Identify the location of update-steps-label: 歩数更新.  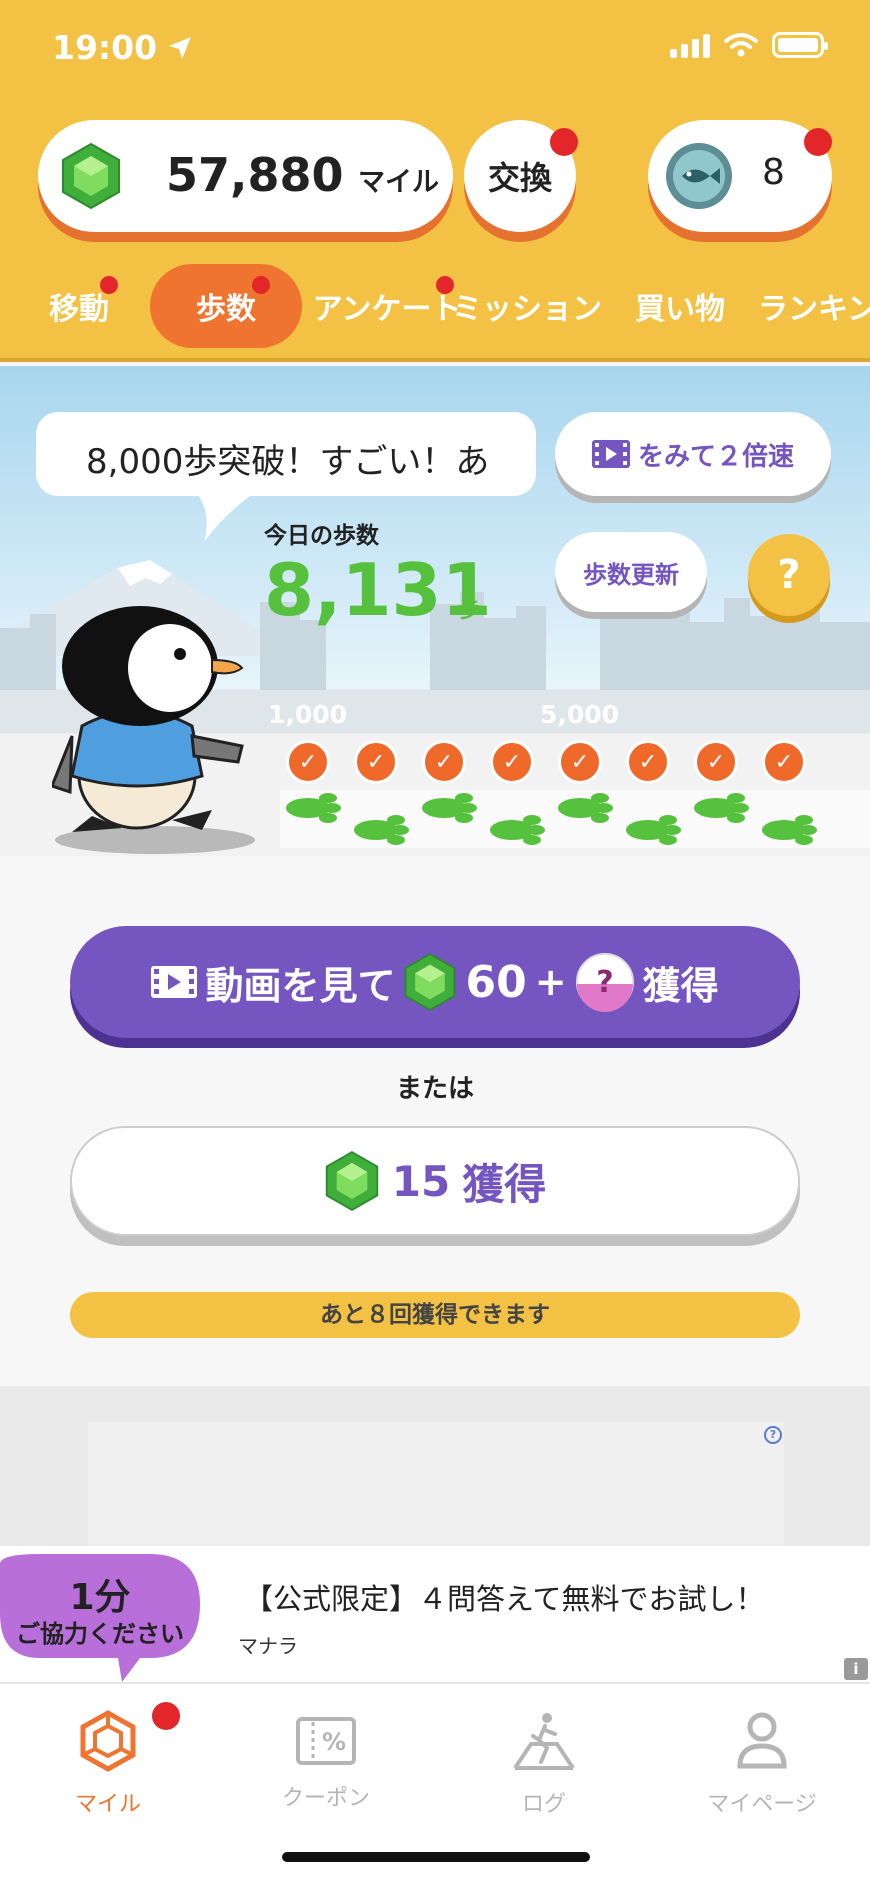
(631, 574).